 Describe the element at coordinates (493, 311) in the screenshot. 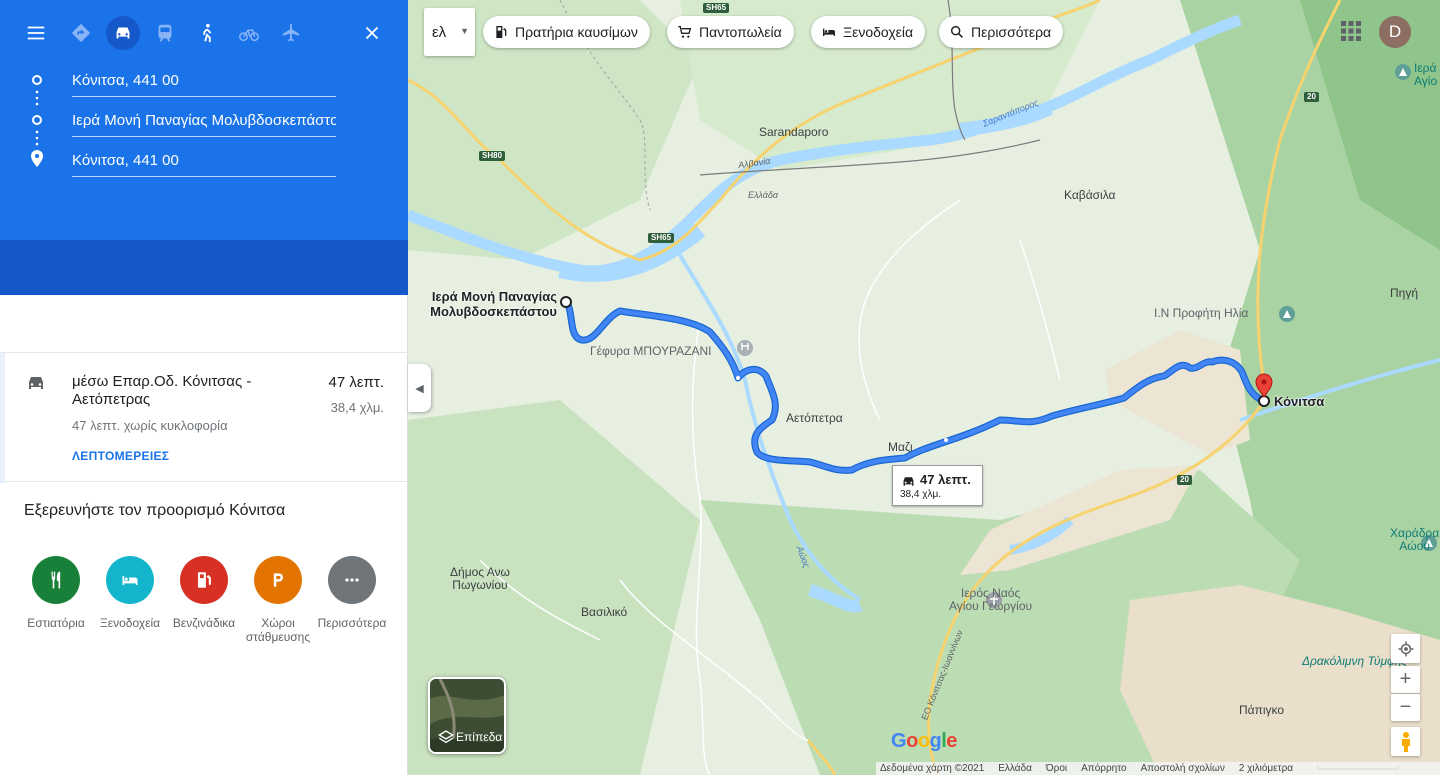

I see `monastery-label-line: Μολυβδοσκεπάστου` at that location.